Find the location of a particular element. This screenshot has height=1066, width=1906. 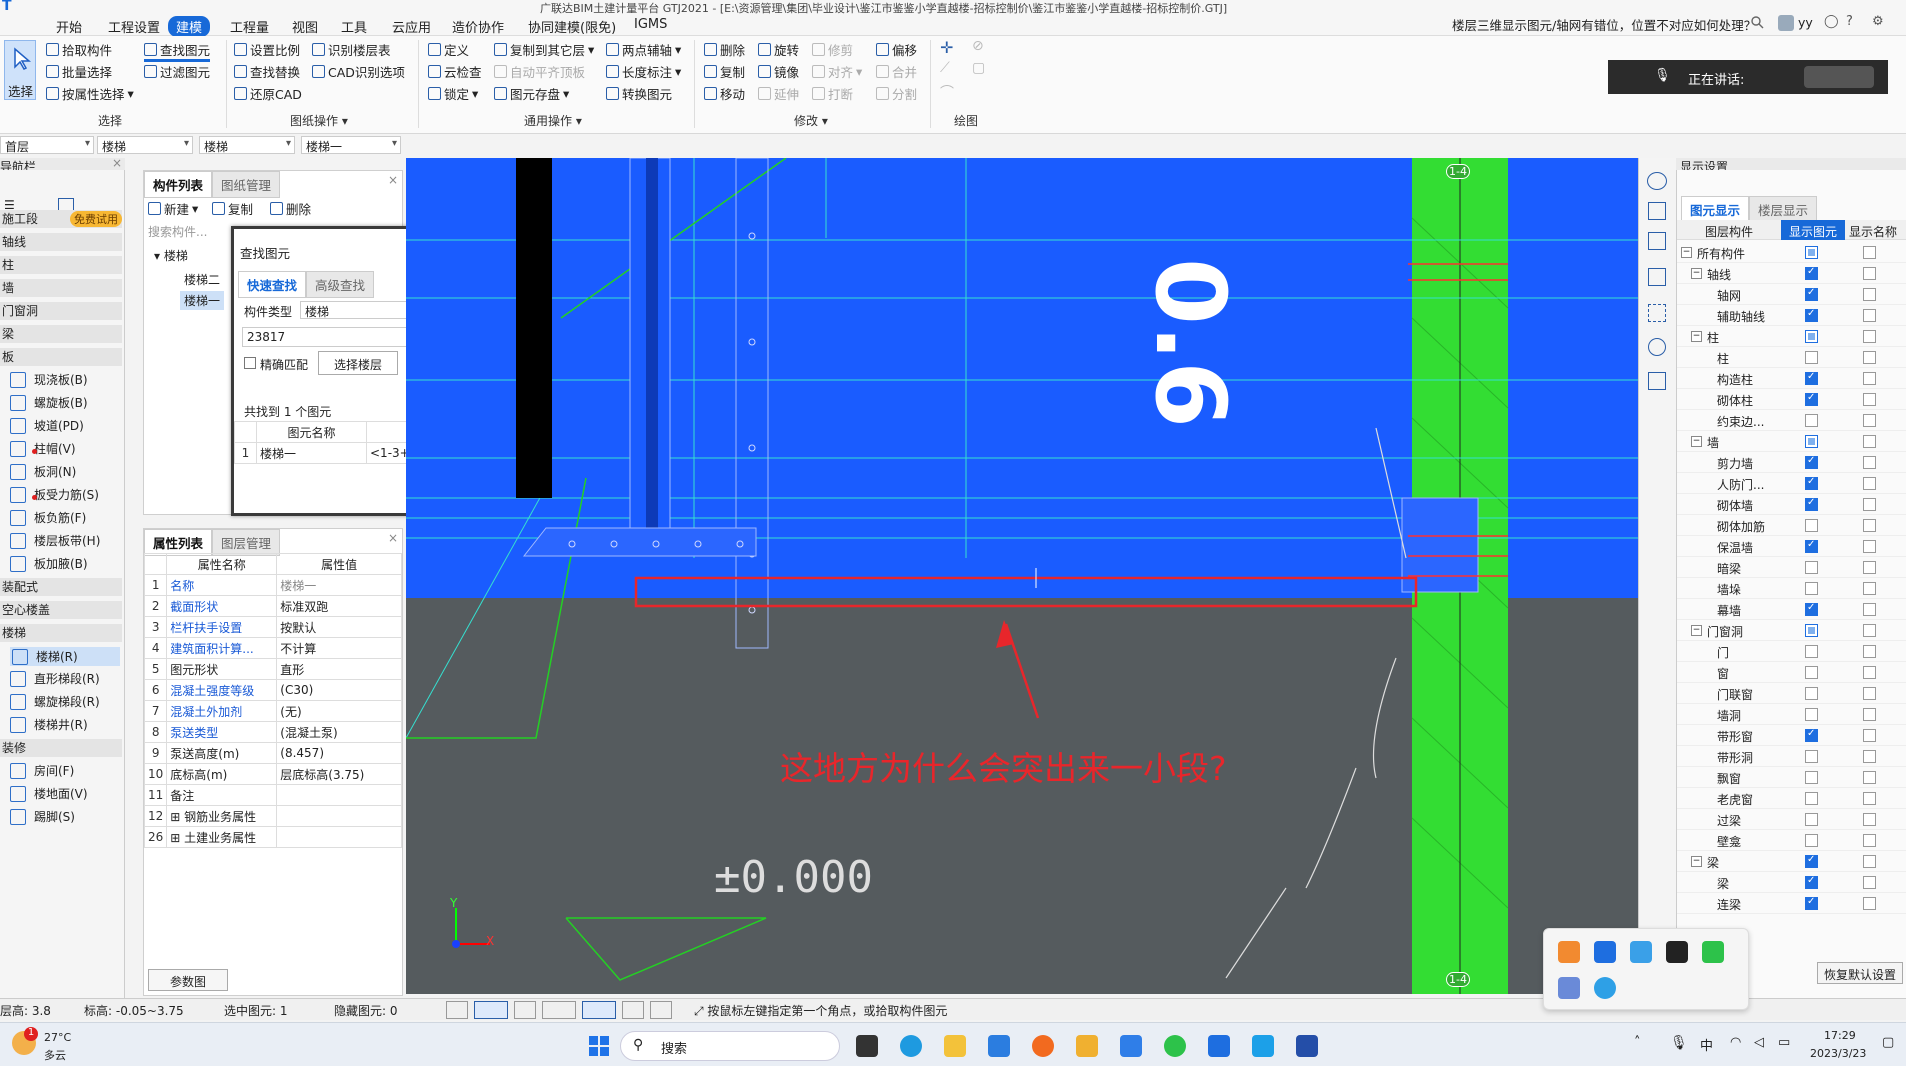

menu-igms: IGMS is located at coordinates (650, 24).